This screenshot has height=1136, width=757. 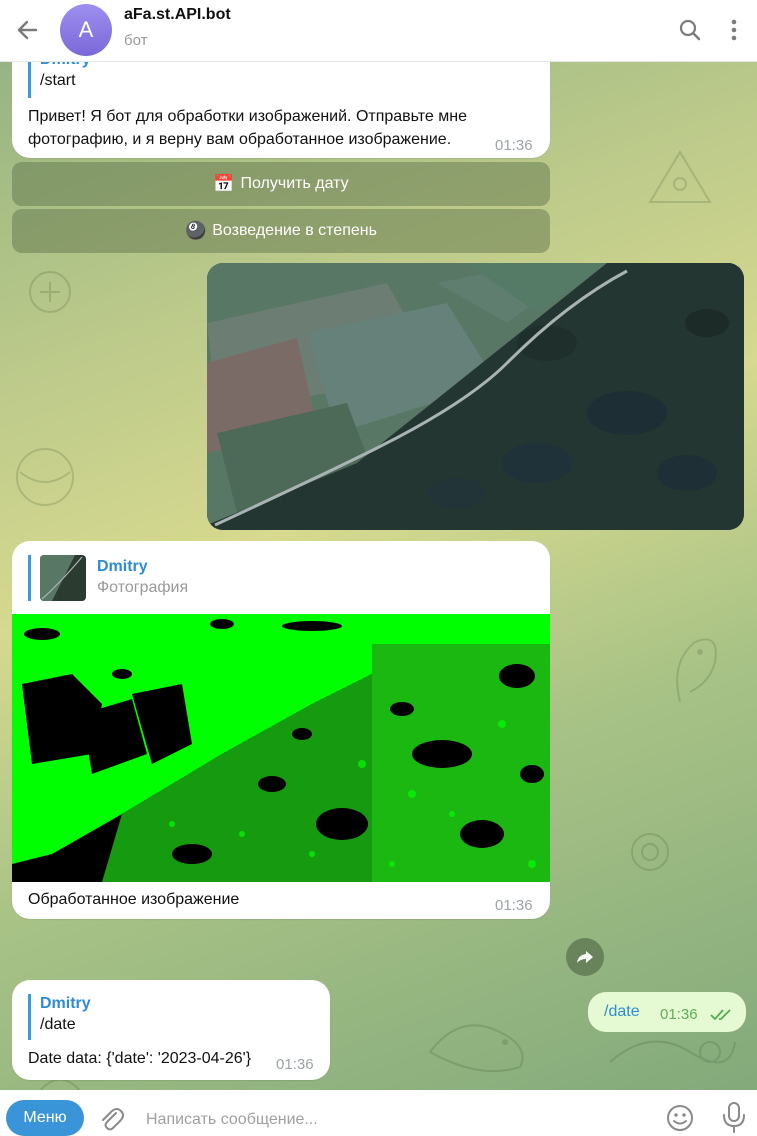 I want to click on reply-text: /start, so click(x=58, y=80).